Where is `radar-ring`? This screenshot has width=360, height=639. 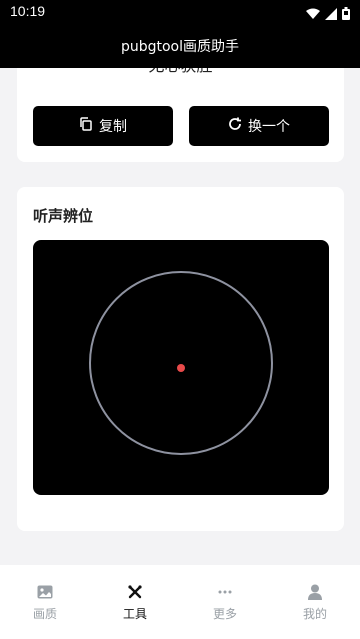
radar-ring is located at coordinates (181, 363).